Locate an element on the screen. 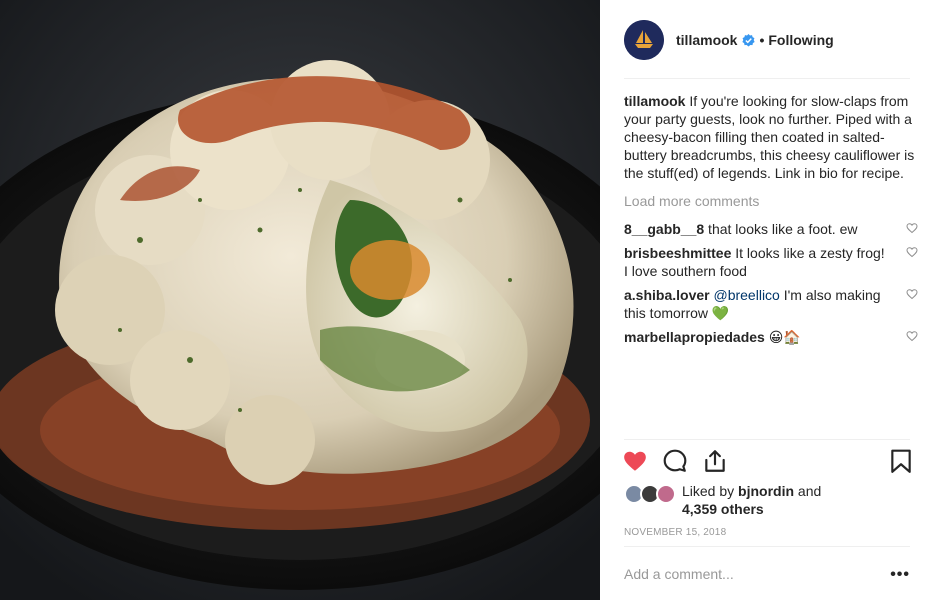 This screenshot has width=934, height=600. liker-avatars is located at coordinates (653, 494).